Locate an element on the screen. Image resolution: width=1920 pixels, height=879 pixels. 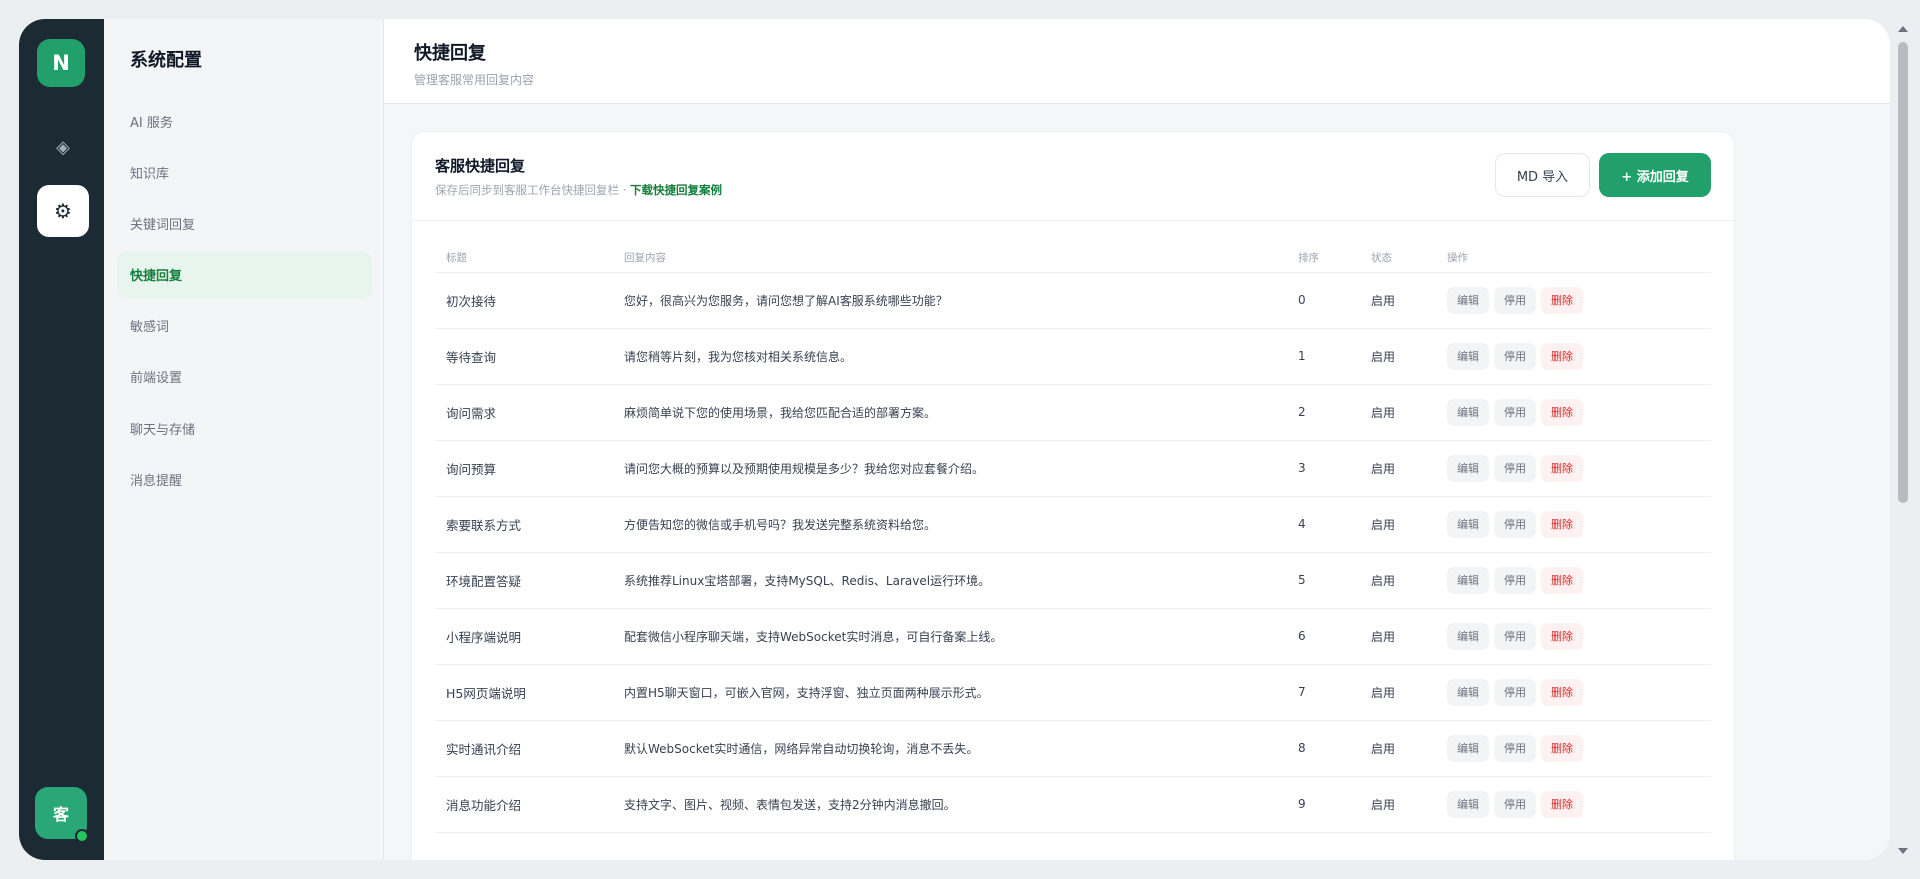
row-title: 实时通讯介绍 is located at coordinates (524, 748).